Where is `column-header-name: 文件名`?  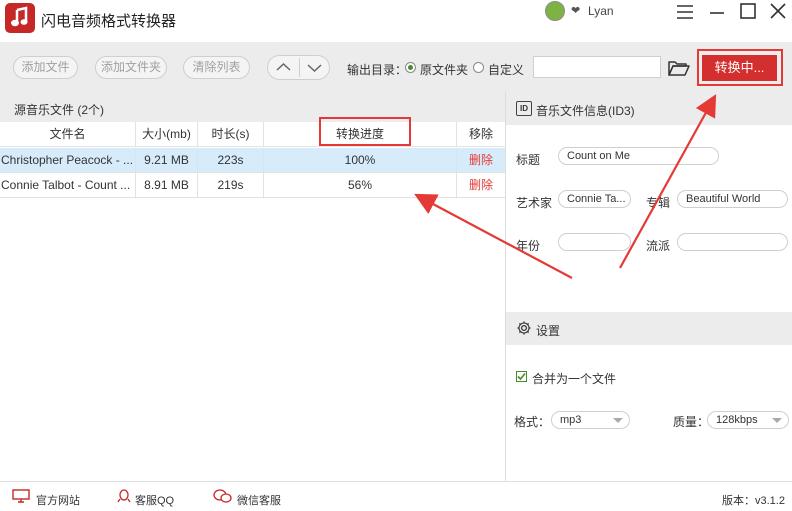
column-header-name: 文件名 is located at coordinates (68, 134).